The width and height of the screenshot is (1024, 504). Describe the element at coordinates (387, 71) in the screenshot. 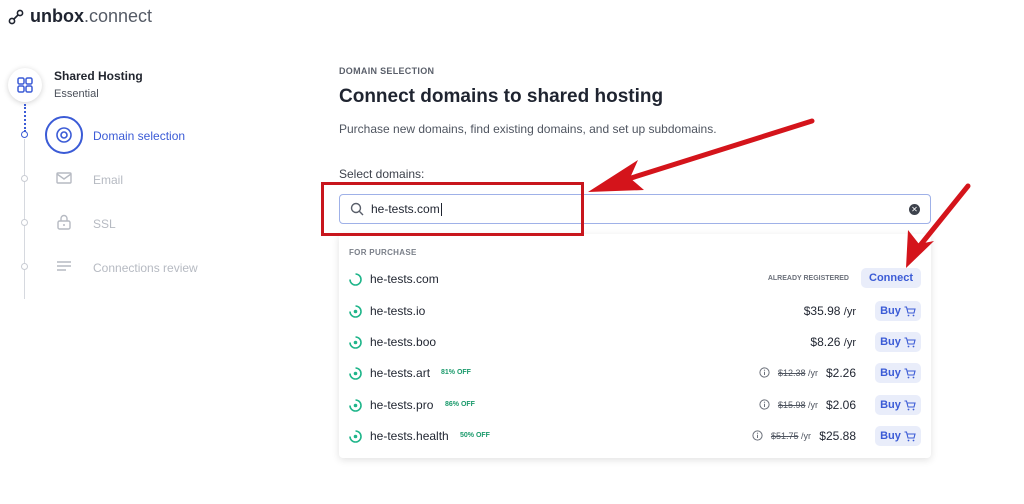

I see `section-eyebrow: DOMAIN SELECTION` at that location.